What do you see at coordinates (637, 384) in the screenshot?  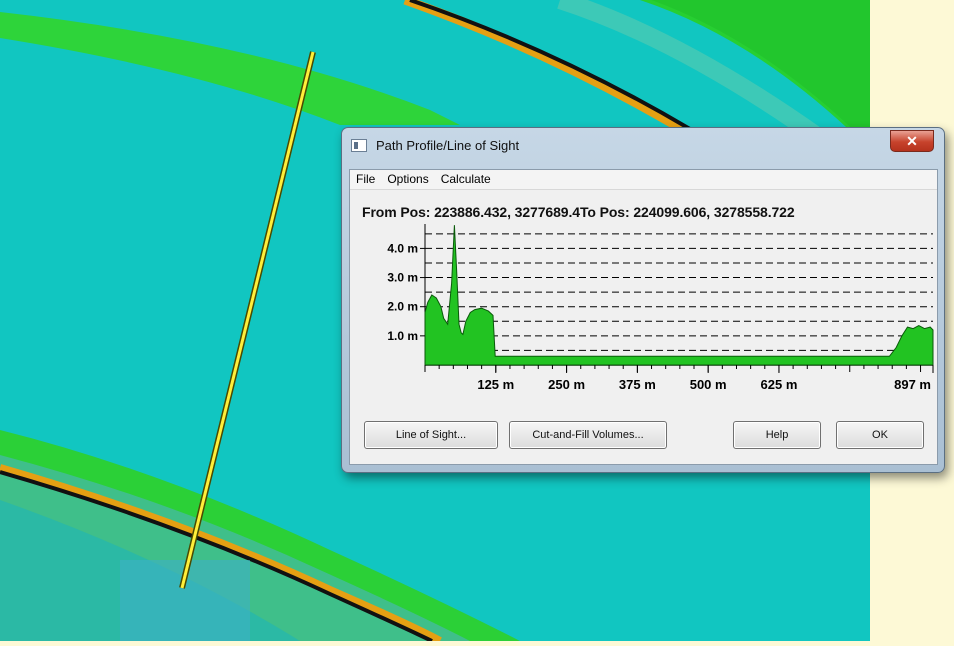 I see `x-tick-label: 375 m` at bounding box center [637, 384].